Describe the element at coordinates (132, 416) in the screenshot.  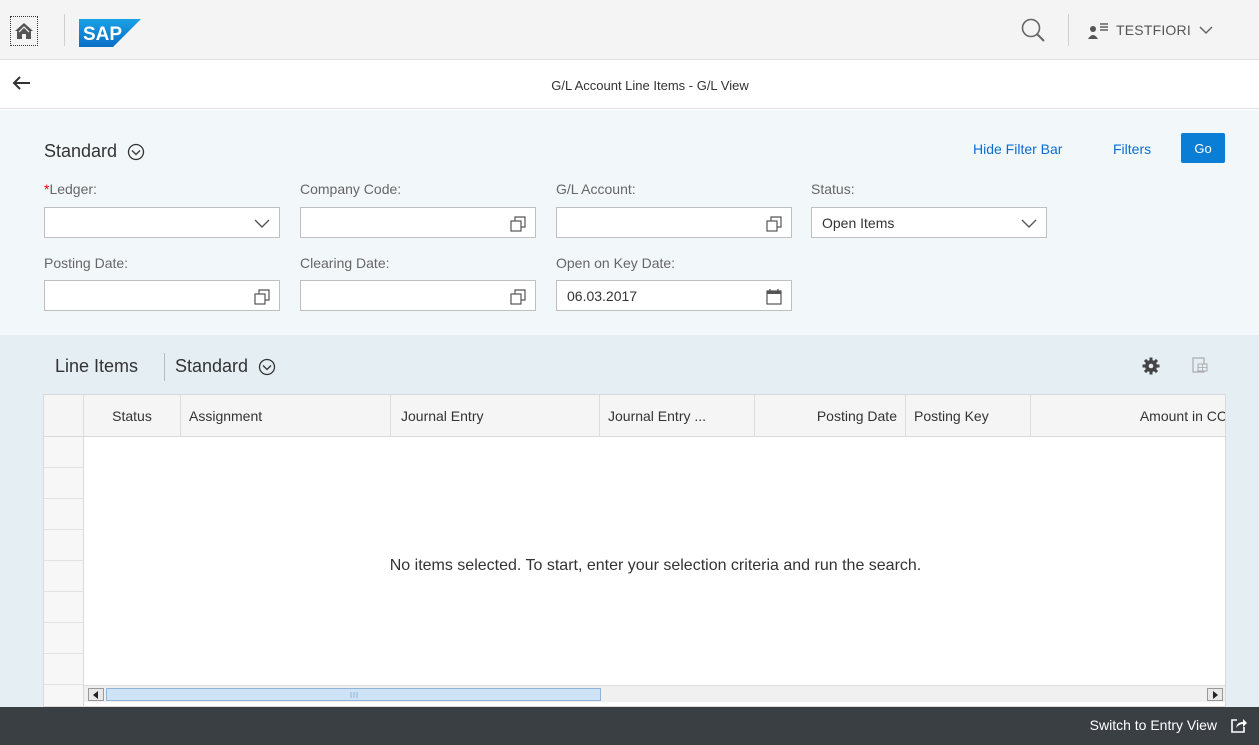
I see `column-header-status: Status` at that location.